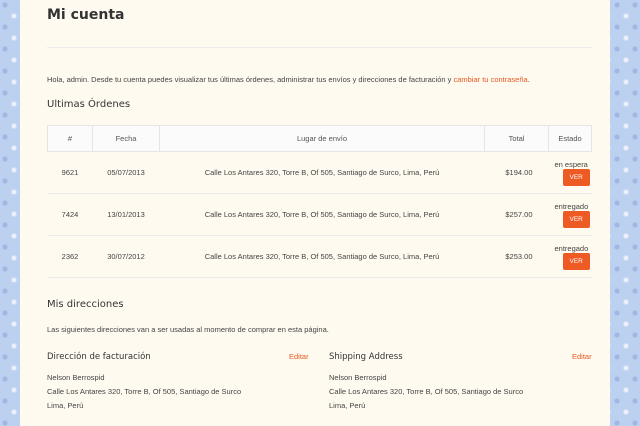 The image size is (640, 426). Describe the element at coordinates (358, 377) in the screenshot. I see `shipping-name: Nelson Berrospid` at that location.